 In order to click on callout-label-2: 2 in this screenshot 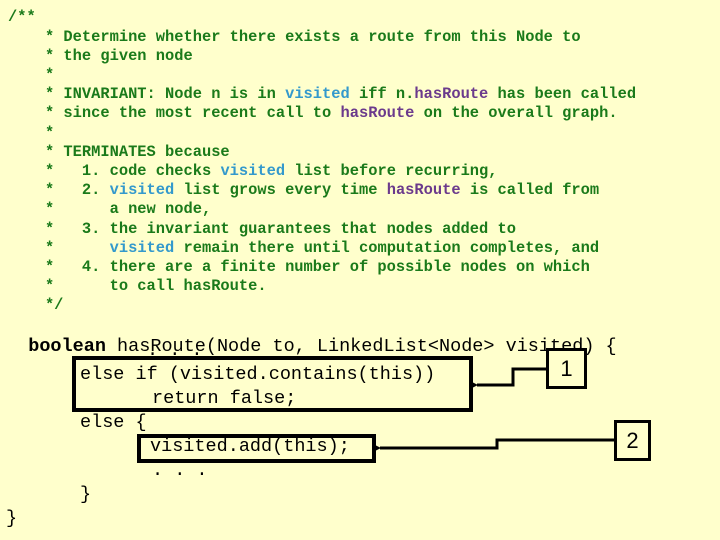, I will do `click(632, 440)`.